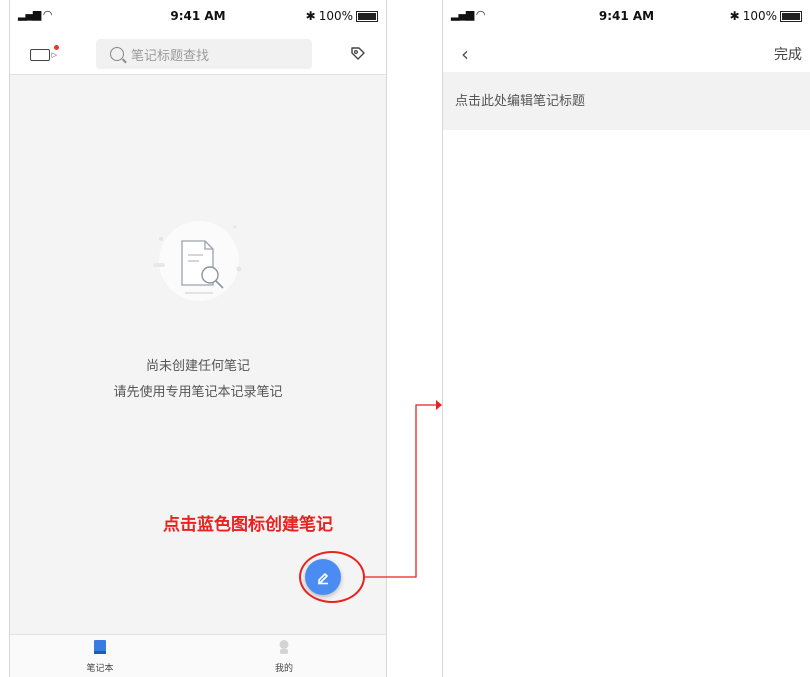  What do you see at coordinates (284, 656) in the screenshot?
I see `tab-mine: 我的` at bounding box center [284, 656].